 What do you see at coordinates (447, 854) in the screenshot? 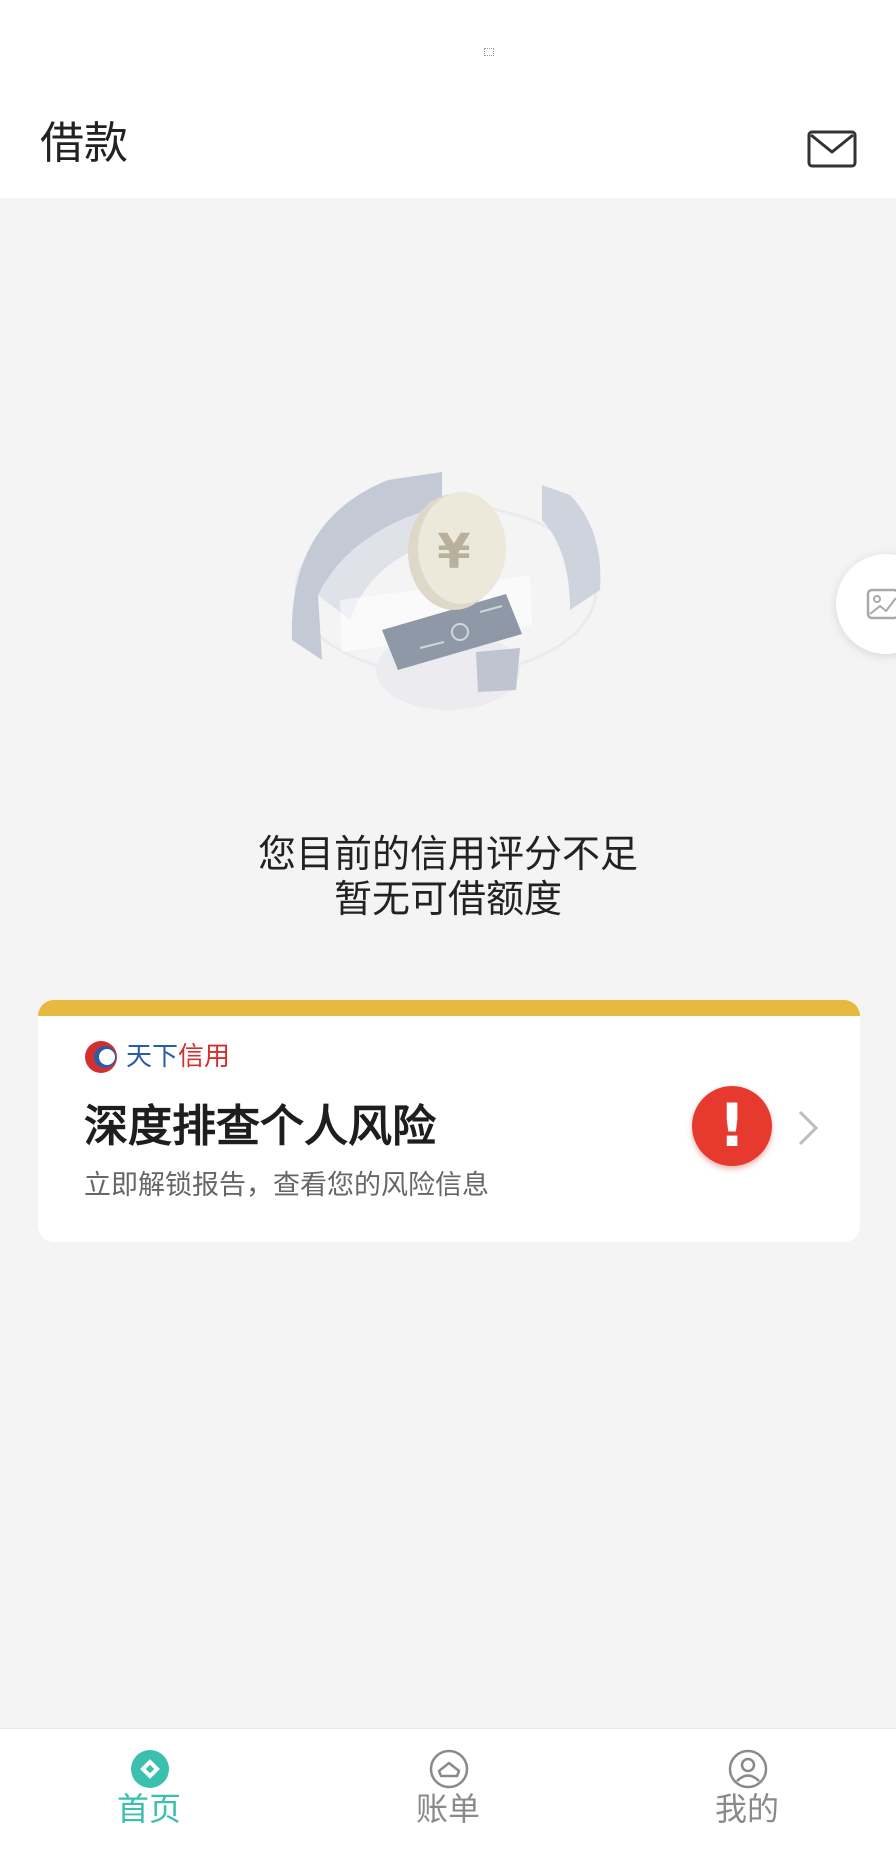
I see `empty-state-line1: 您目前的信用评分不足` at bounding box center [447, 854].